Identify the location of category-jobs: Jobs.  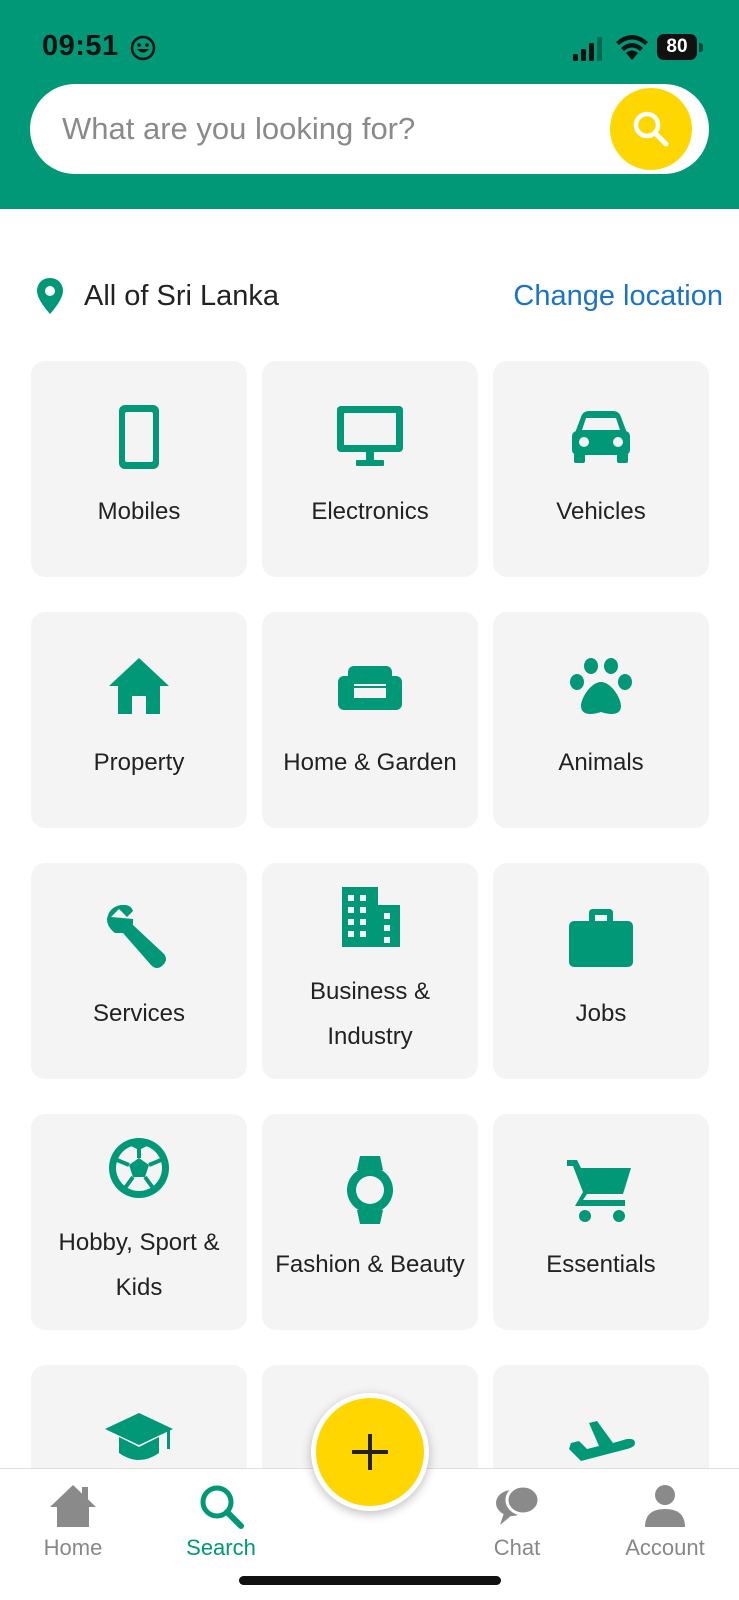
(601, 971).